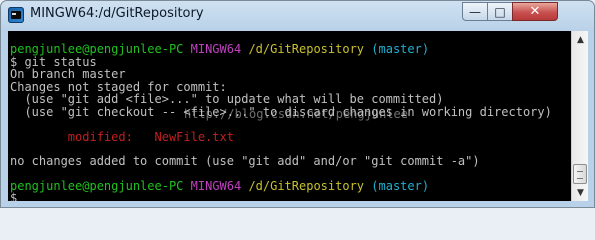  What do you see at coordinates (580, 174) in the screenshot?
I see `scrollbar-thumb` at bounding box center [580, 174].